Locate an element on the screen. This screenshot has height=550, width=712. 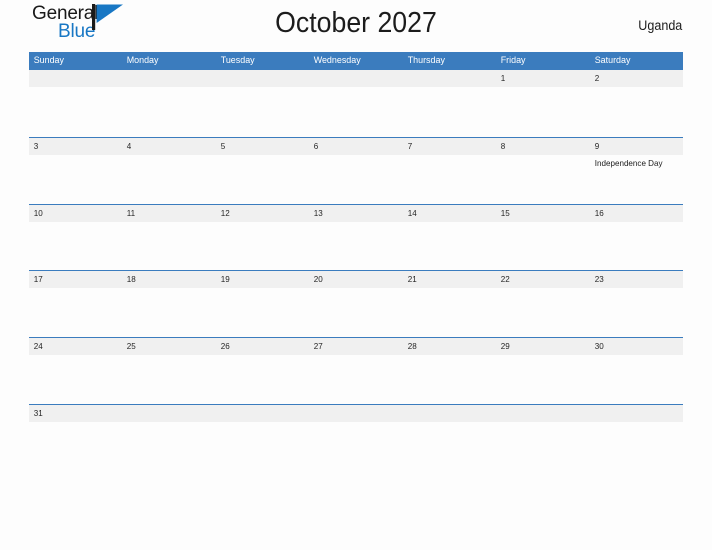
page-header: General Blue October 2027 Uganda is located at coordinates (356, 26).